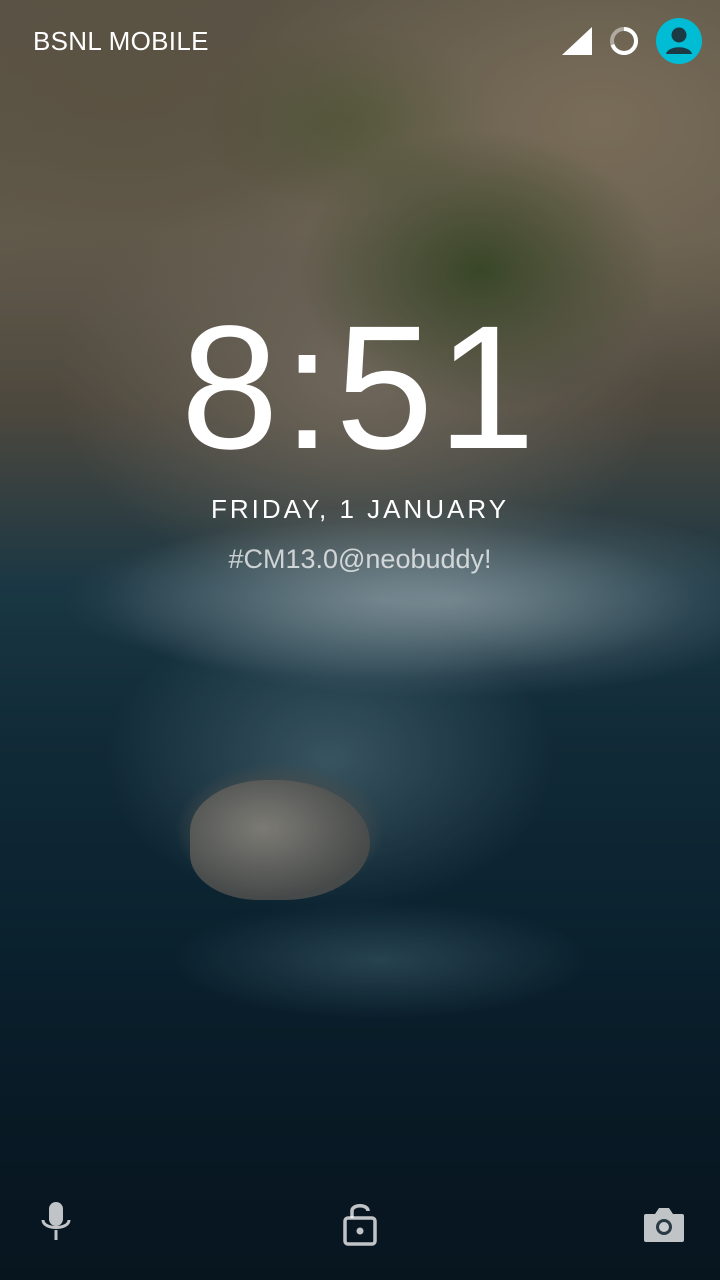 The width and height of the screenshot is (720, 1280). I want to click on owner-info: #CM13.0@neobuddy!, so click(360, 559).